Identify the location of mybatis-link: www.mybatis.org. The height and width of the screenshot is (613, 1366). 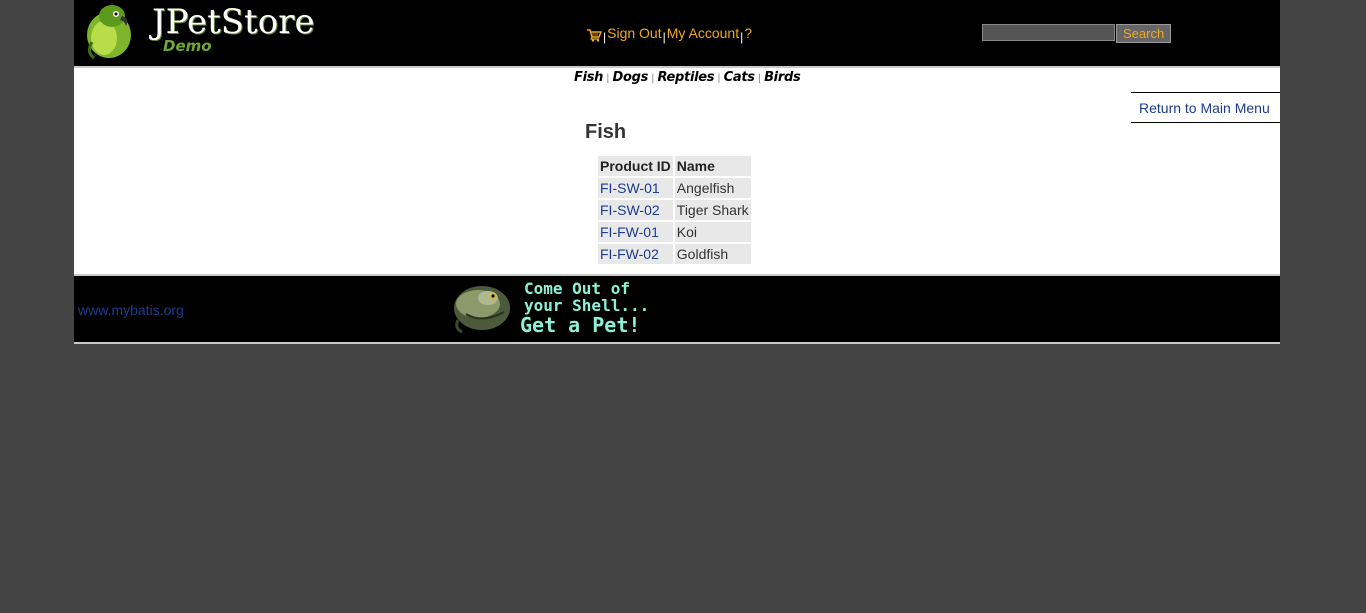
(131, 310).